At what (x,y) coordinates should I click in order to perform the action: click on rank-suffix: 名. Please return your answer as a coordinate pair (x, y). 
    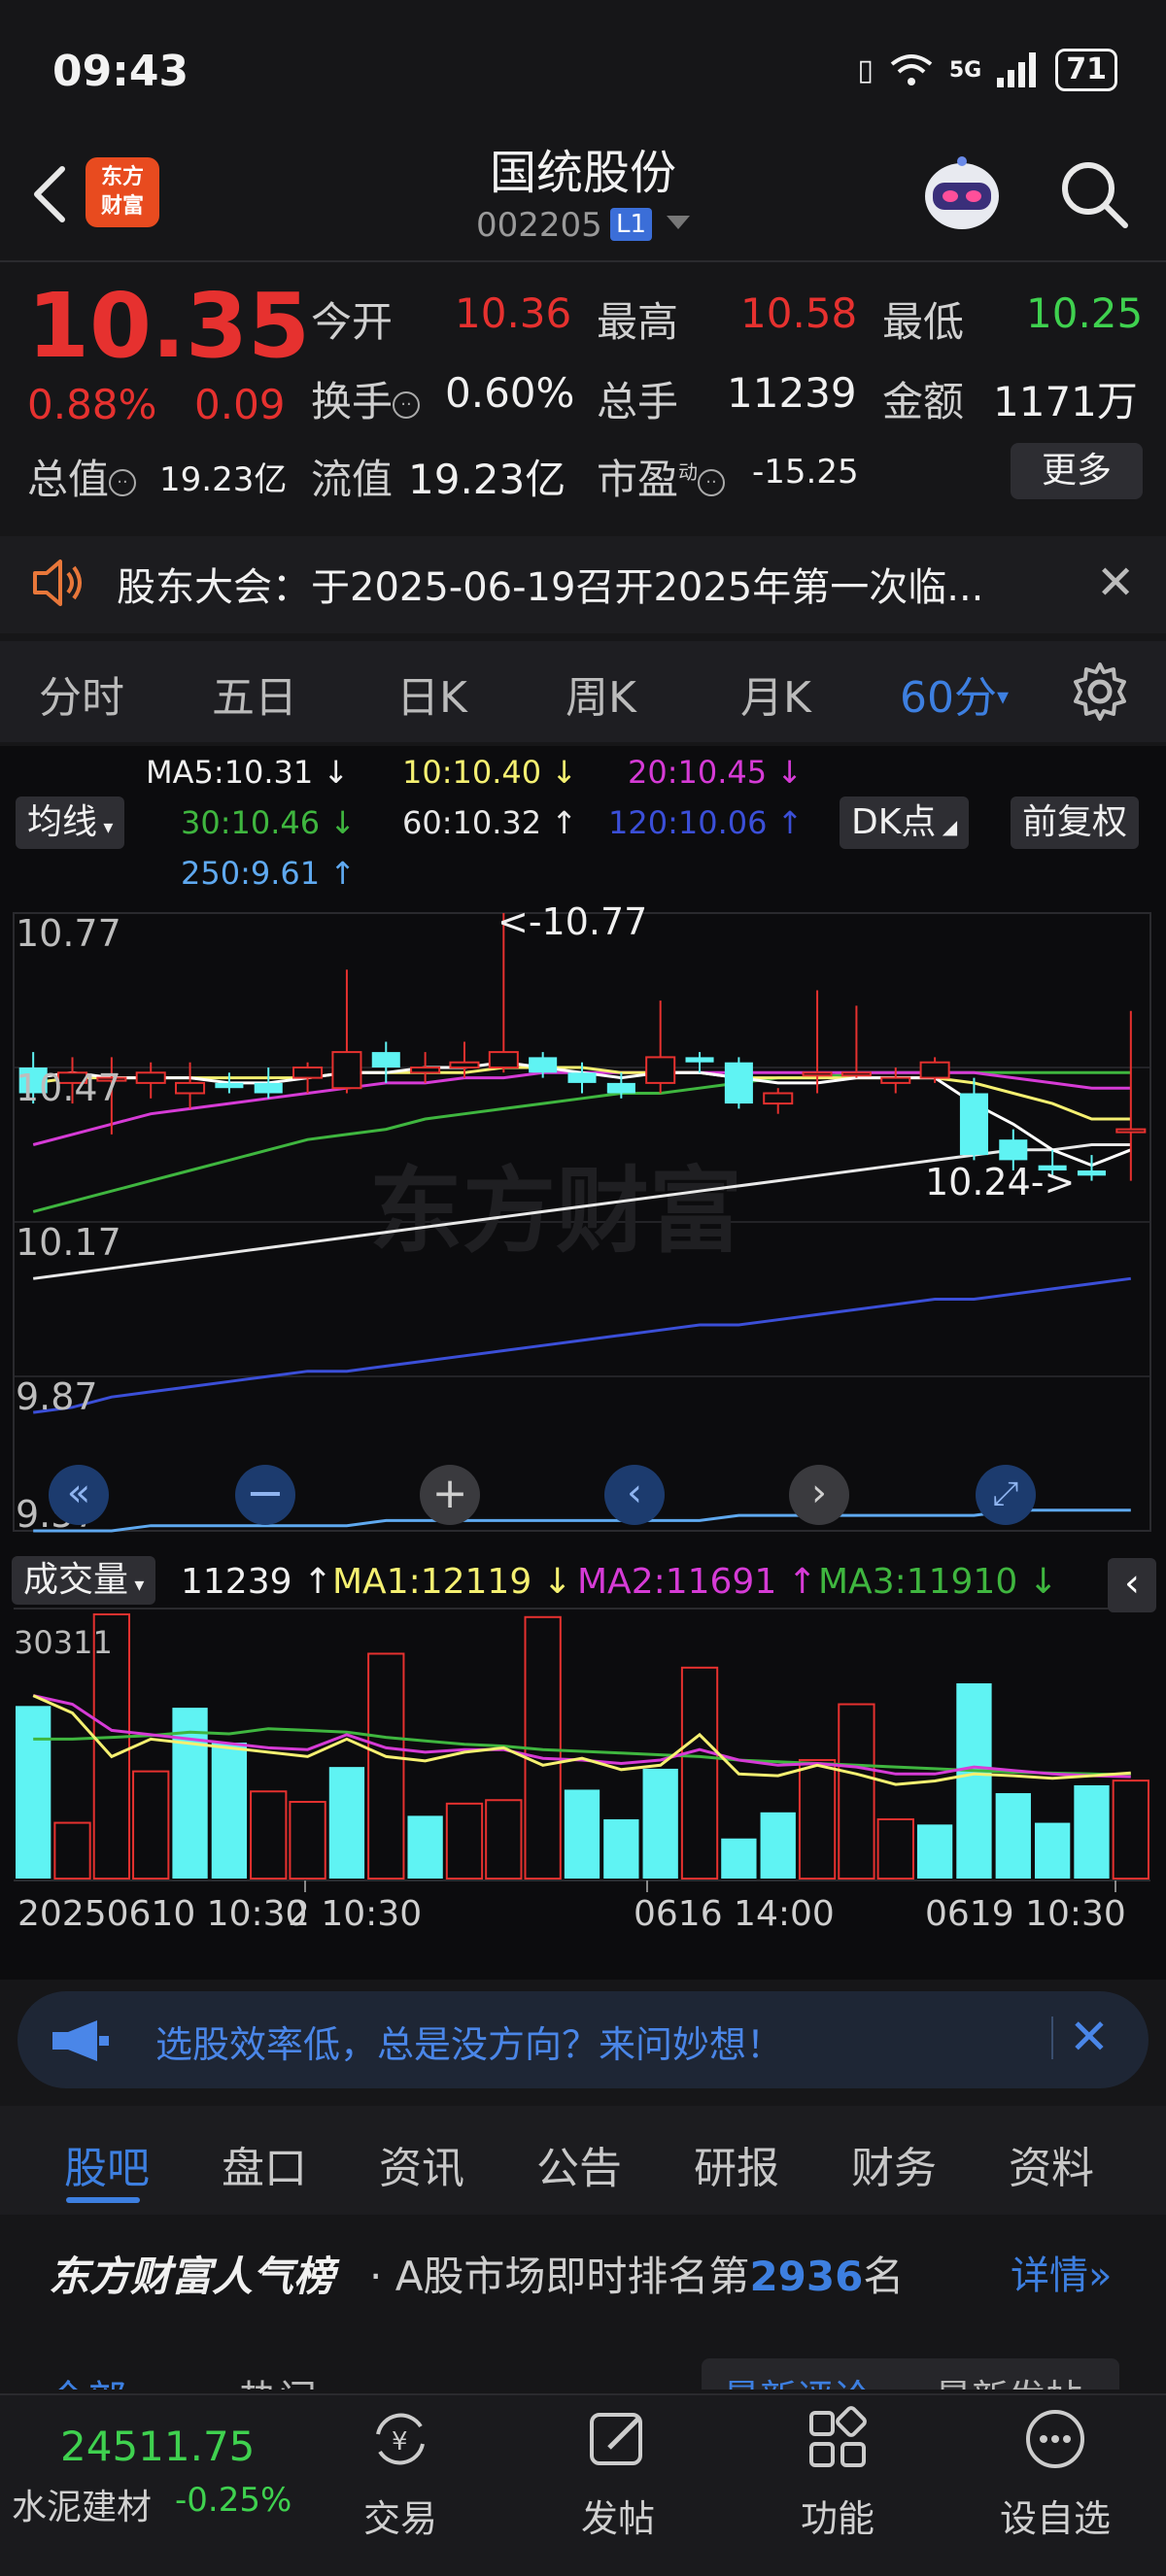
    Looking at the image, I should click on (884, 2276).